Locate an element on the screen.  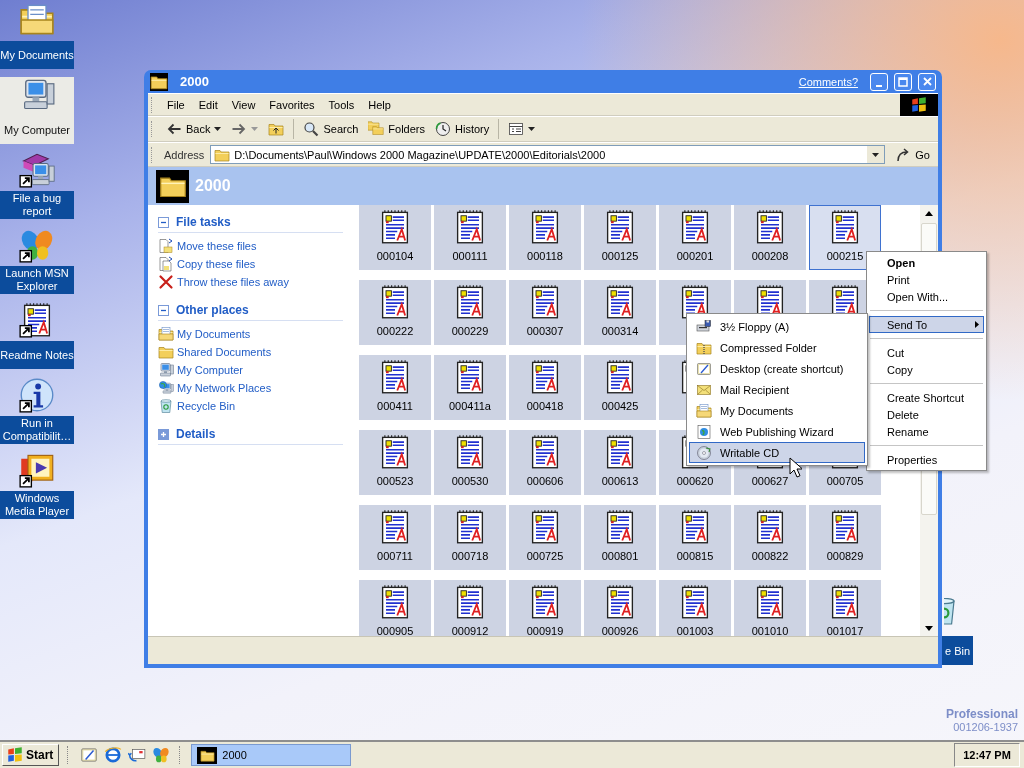
clock: 12:47 PM is located at coordinates (987, 755).